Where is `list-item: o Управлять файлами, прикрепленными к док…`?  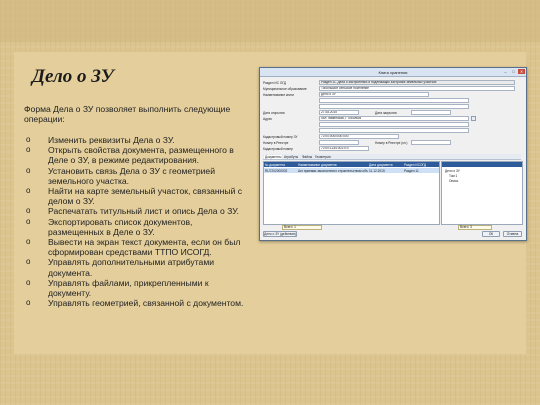 list-item: o Управлять файлами, прикрепленными к док… is located at coordinates (117, 288).